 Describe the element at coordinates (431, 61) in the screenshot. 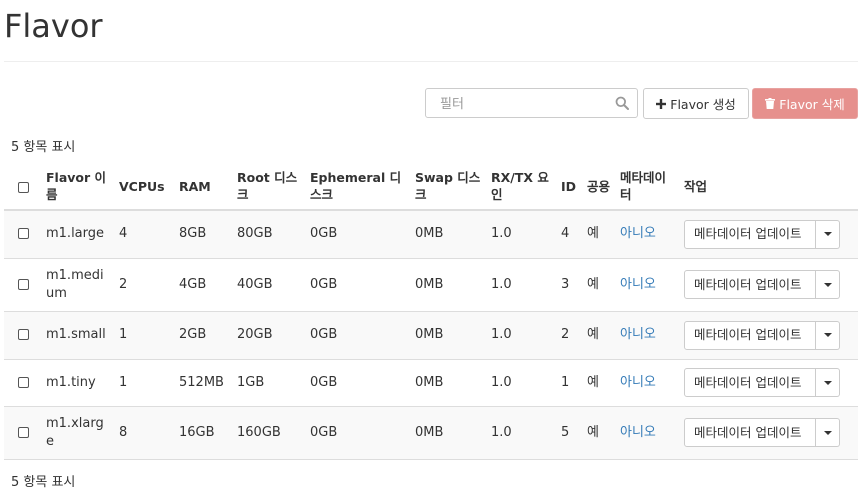

I see `title-divider` at that location.